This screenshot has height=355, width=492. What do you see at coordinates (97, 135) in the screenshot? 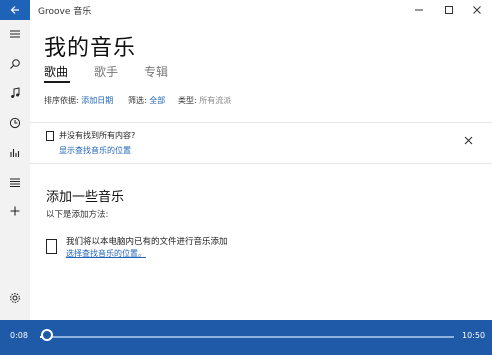
I see `notice-text: 并没有找到所有内容?` at bounding box center [97, 135].